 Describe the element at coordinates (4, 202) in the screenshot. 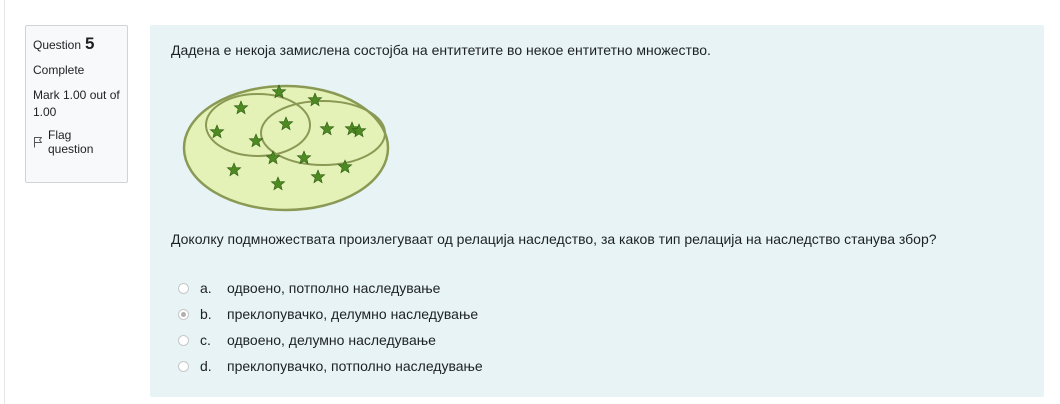

I see `page-edge` at that location.